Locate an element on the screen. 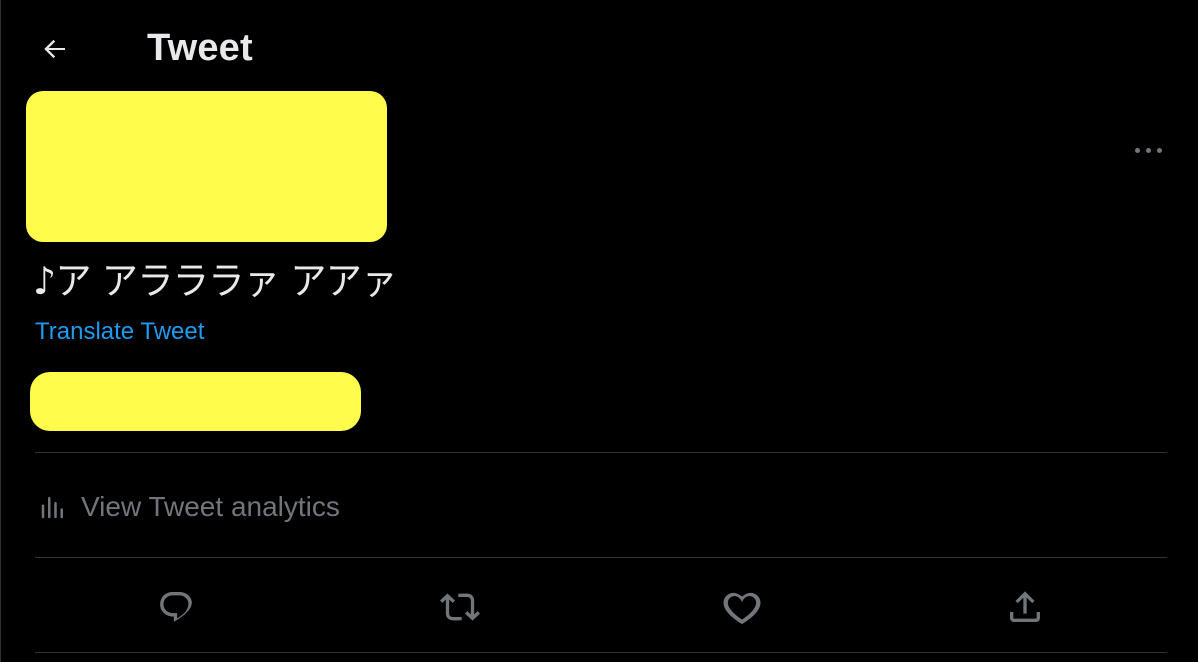 The height and width of the screenshot is (662, 1198). share-icon is located at coordinates (1025, 606).